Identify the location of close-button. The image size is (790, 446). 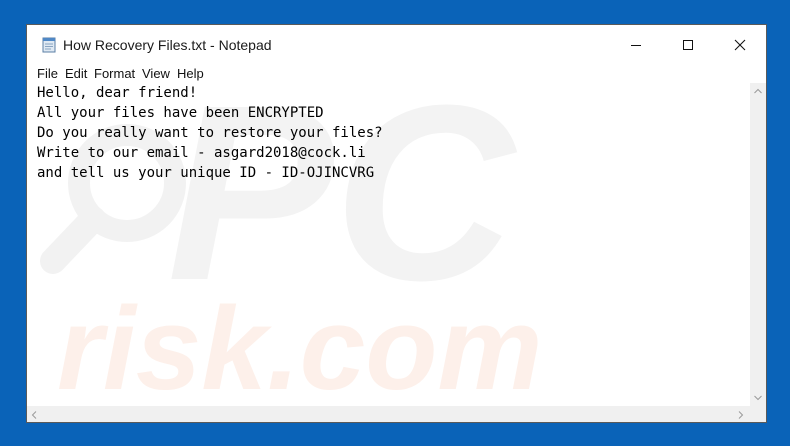
(740, 45).